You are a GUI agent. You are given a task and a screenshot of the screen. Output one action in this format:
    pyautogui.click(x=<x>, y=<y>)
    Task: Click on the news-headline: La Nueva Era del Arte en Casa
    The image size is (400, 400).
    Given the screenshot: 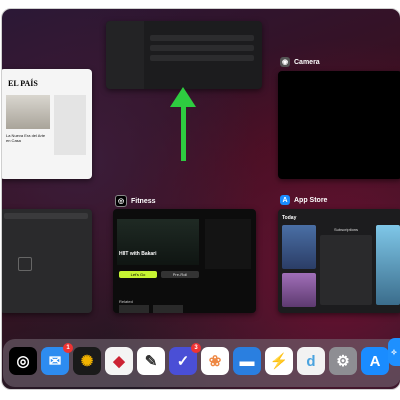 What is the action you would take?
    pyautogui.click(x=26, y=138)
    